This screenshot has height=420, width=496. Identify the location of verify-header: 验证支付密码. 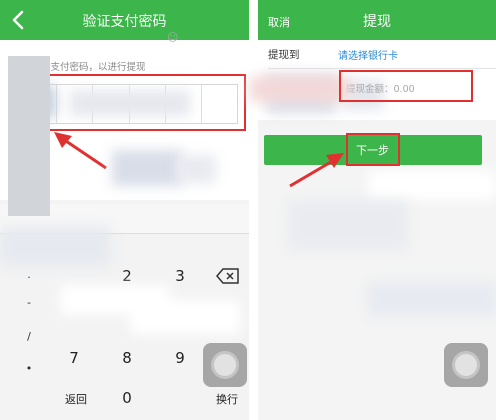
(124, 20).